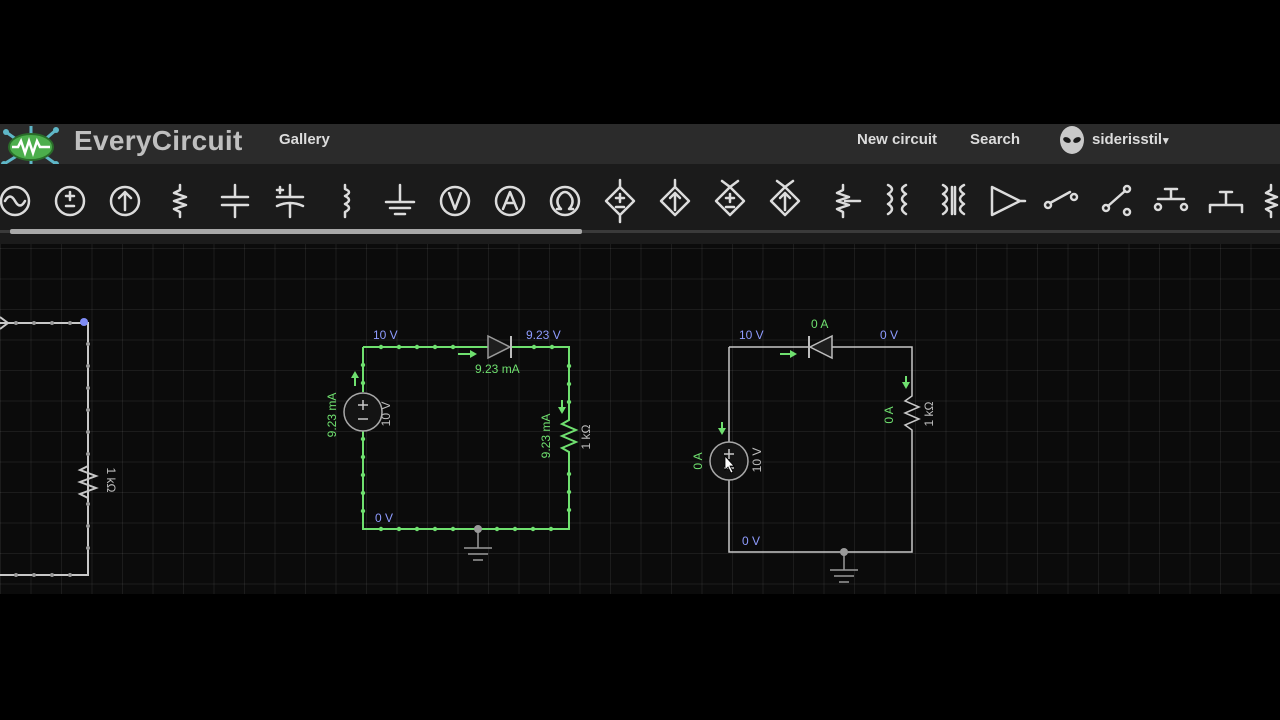  What do you see at coordinates (180, 201) in the screenshot?
I see `resistor-icon` at bounding box center [180, 201].